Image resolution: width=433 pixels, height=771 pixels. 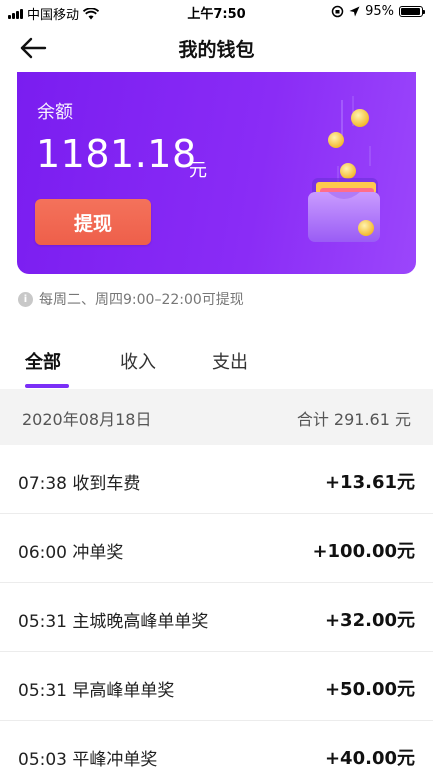 What do you see at coordinates (96, 691) in the screenshot?
I see `transaction-title: 05:31 早高峰单单奖` at bounding box center [96, 691].